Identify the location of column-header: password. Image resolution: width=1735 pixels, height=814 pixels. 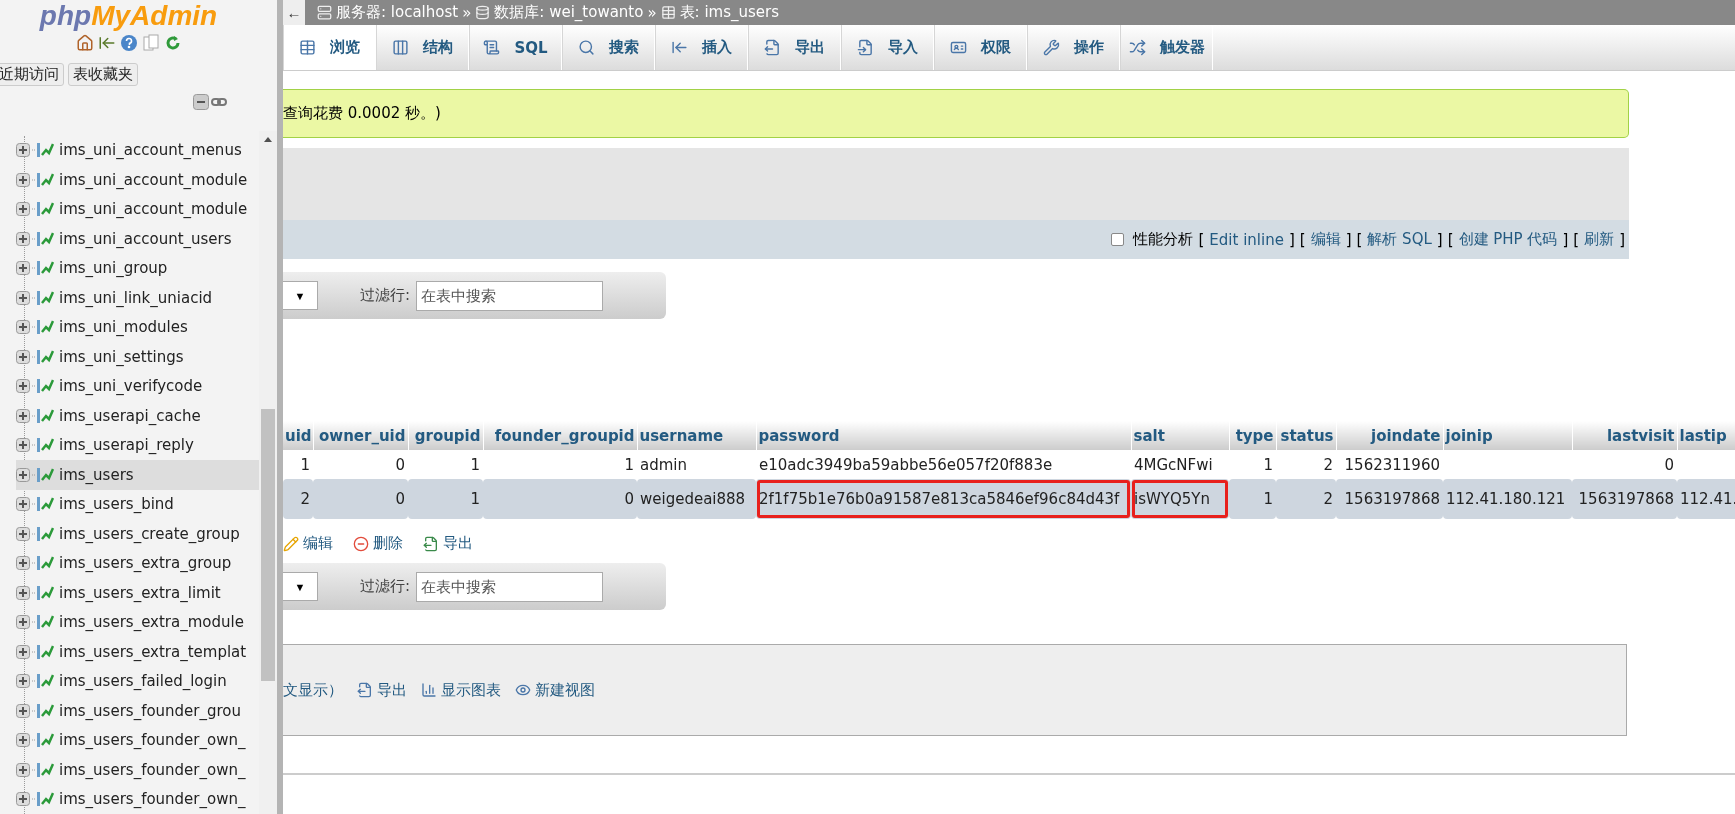
(943, 435).